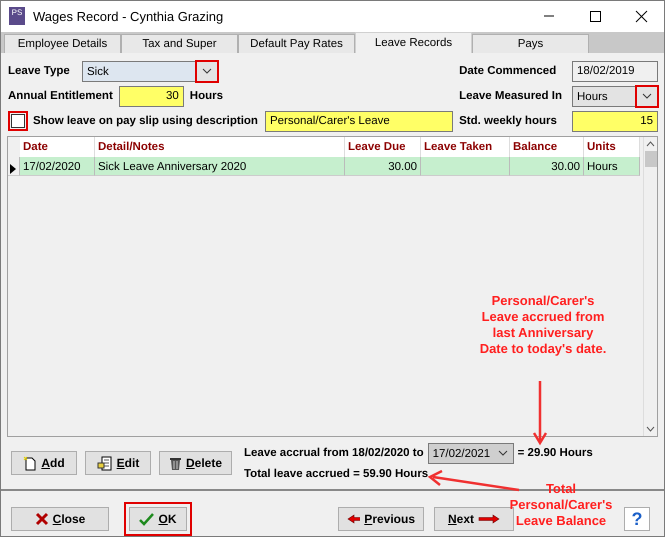 This screenshot has height=537, width=665. I want to click on weekly-hours-field: 15, so click(615, 121).